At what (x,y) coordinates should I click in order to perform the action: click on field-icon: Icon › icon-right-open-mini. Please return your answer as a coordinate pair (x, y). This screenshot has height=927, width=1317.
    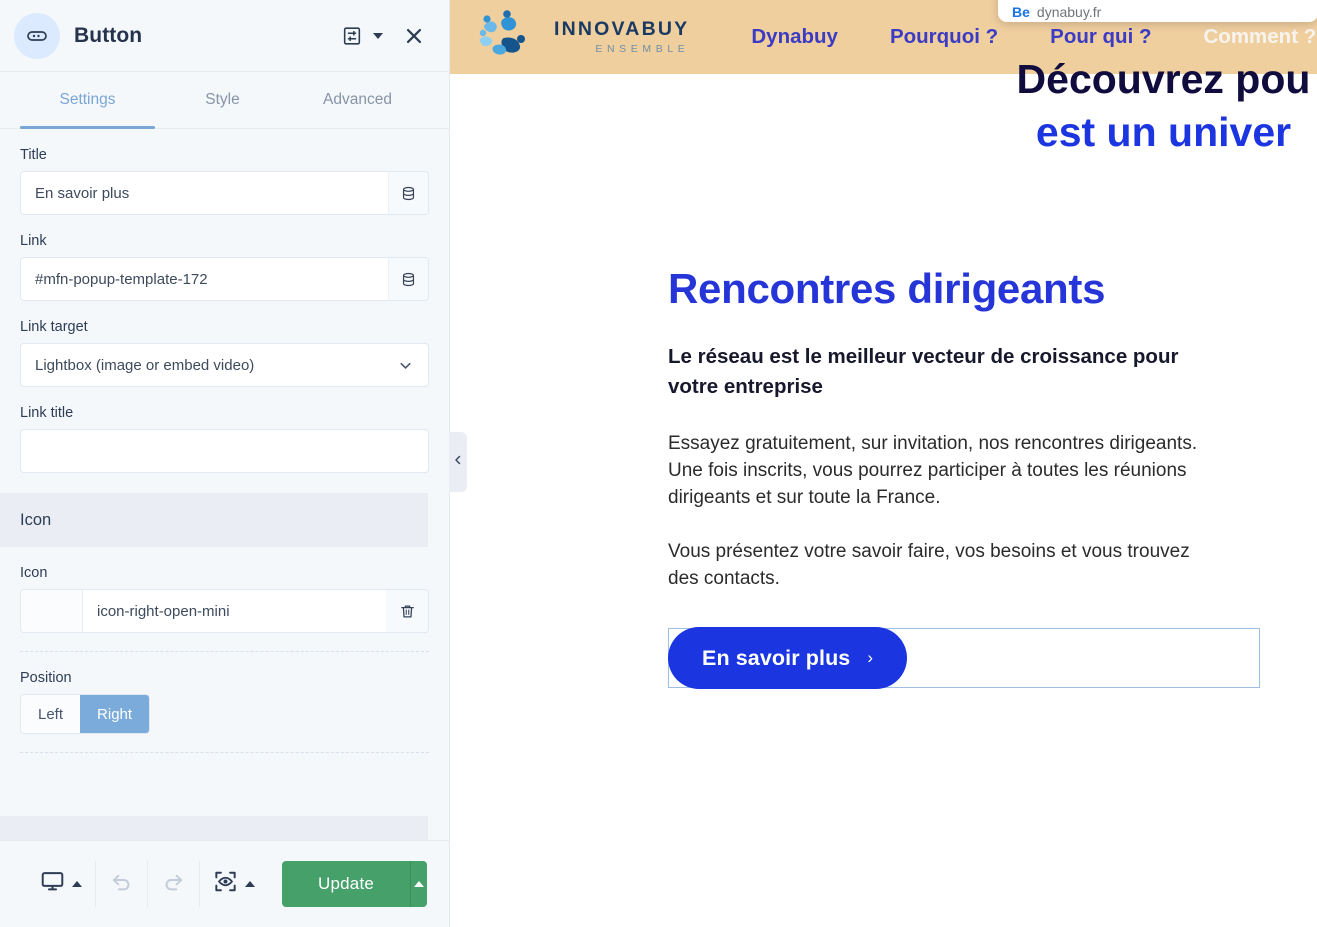
    Looking at the image, I should click on (224, 599).